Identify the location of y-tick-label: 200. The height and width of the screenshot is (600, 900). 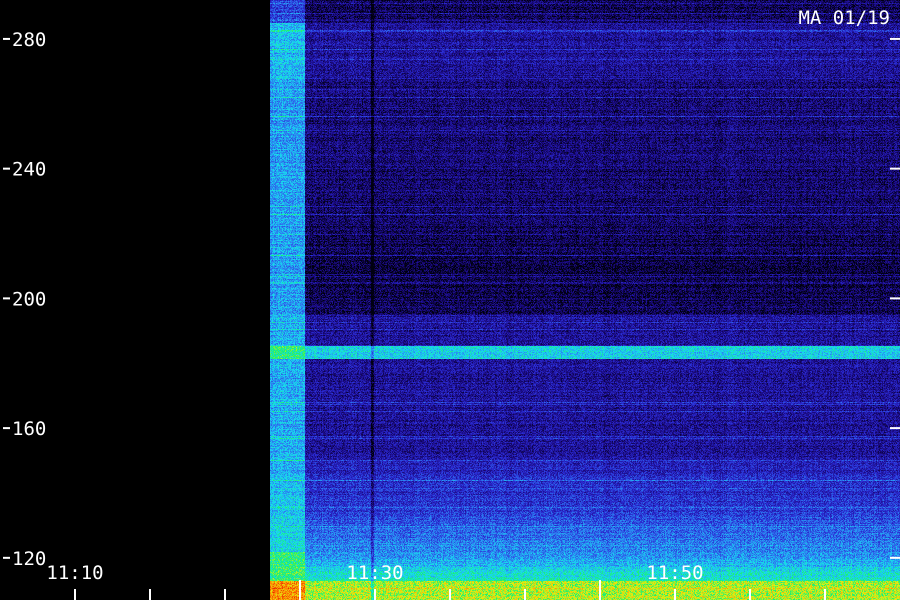
(29, 299).